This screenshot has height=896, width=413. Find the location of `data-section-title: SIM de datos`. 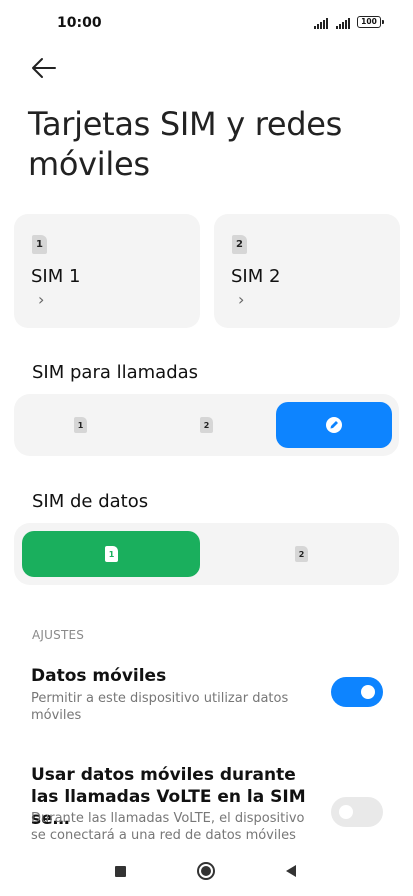

data-section-title: SIM de datos is located at coordinates (90, 501).